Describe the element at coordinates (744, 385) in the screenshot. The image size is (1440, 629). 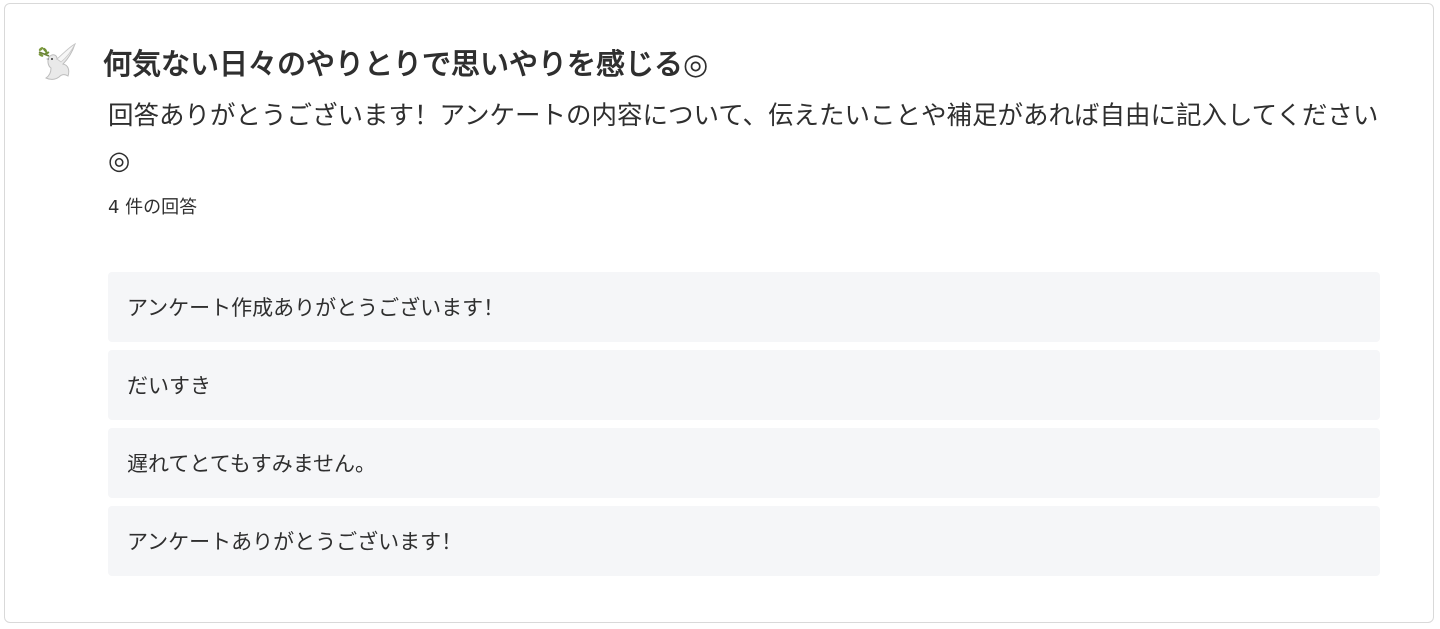
I see `response-item: だいすき` at that location.